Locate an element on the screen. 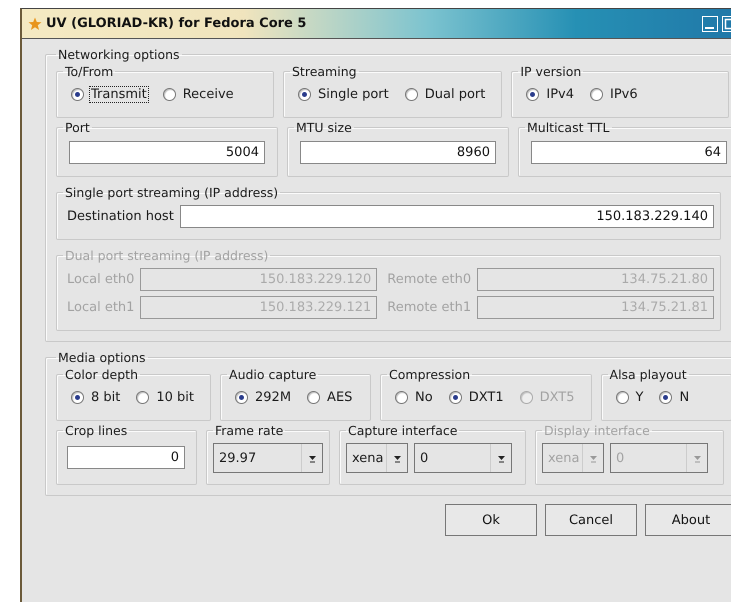 Image resolution: width=731 pixels, height=602 pixels. radio-label: 8 bit is located at coordinates (105, 397).